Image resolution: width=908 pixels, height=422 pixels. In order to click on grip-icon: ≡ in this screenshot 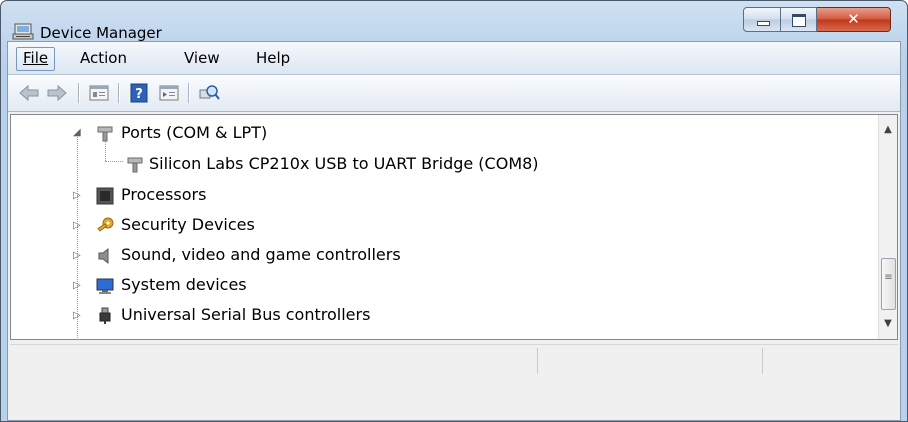, I will do `click(888, 277)`.